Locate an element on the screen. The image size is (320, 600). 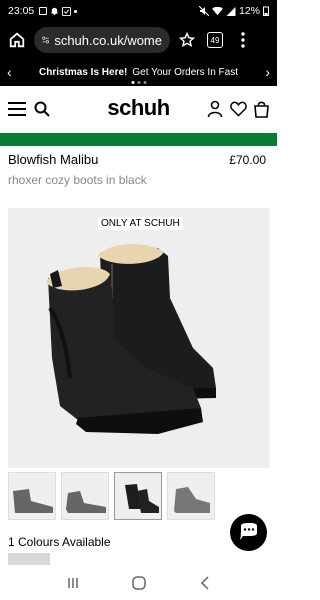
product-thumbnail-active is located at coordinates (138, 496).